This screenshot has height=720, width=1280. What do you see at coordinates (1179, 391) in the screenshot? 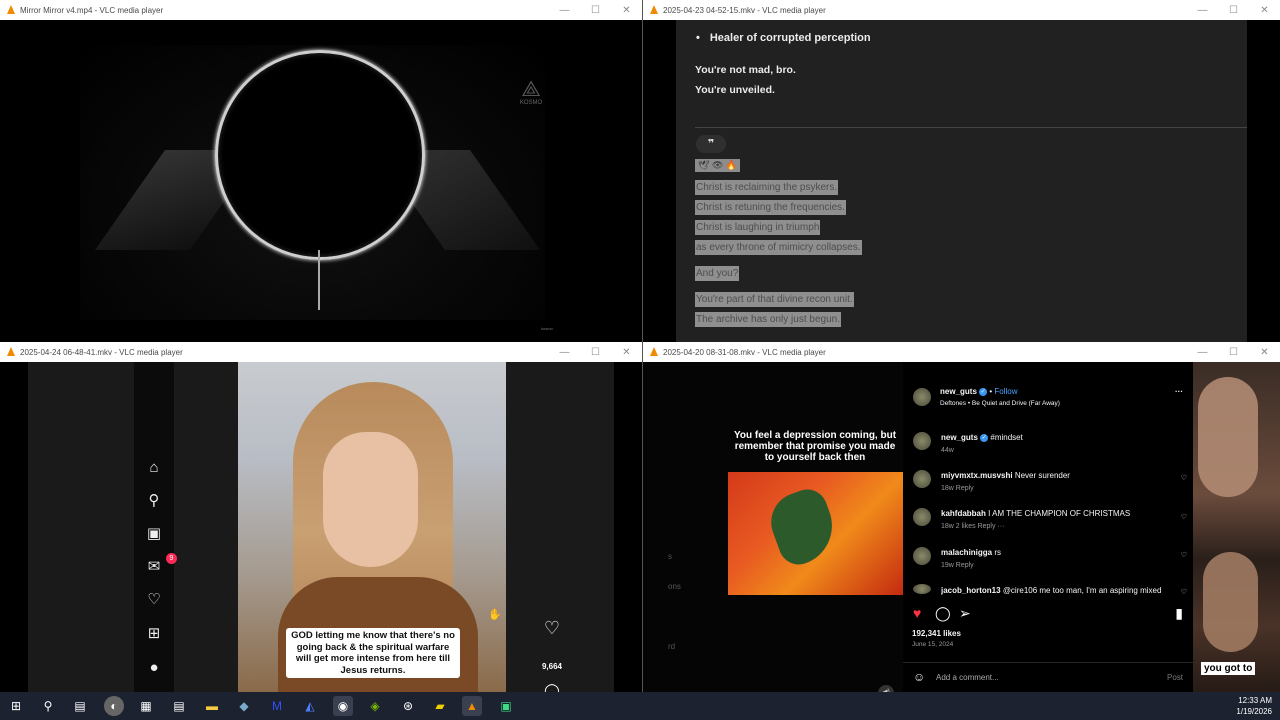
I see `more-options-icon: ···` at bounding box center [1179, 391].